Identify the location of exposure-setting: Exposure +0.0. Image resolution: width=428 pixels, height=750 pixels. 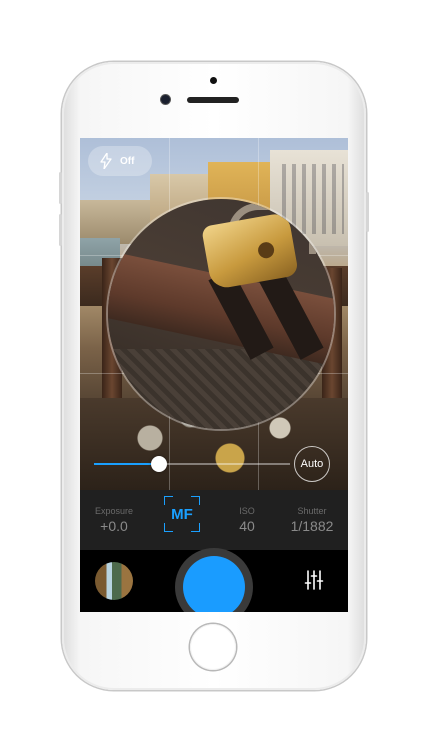
(114, 520).